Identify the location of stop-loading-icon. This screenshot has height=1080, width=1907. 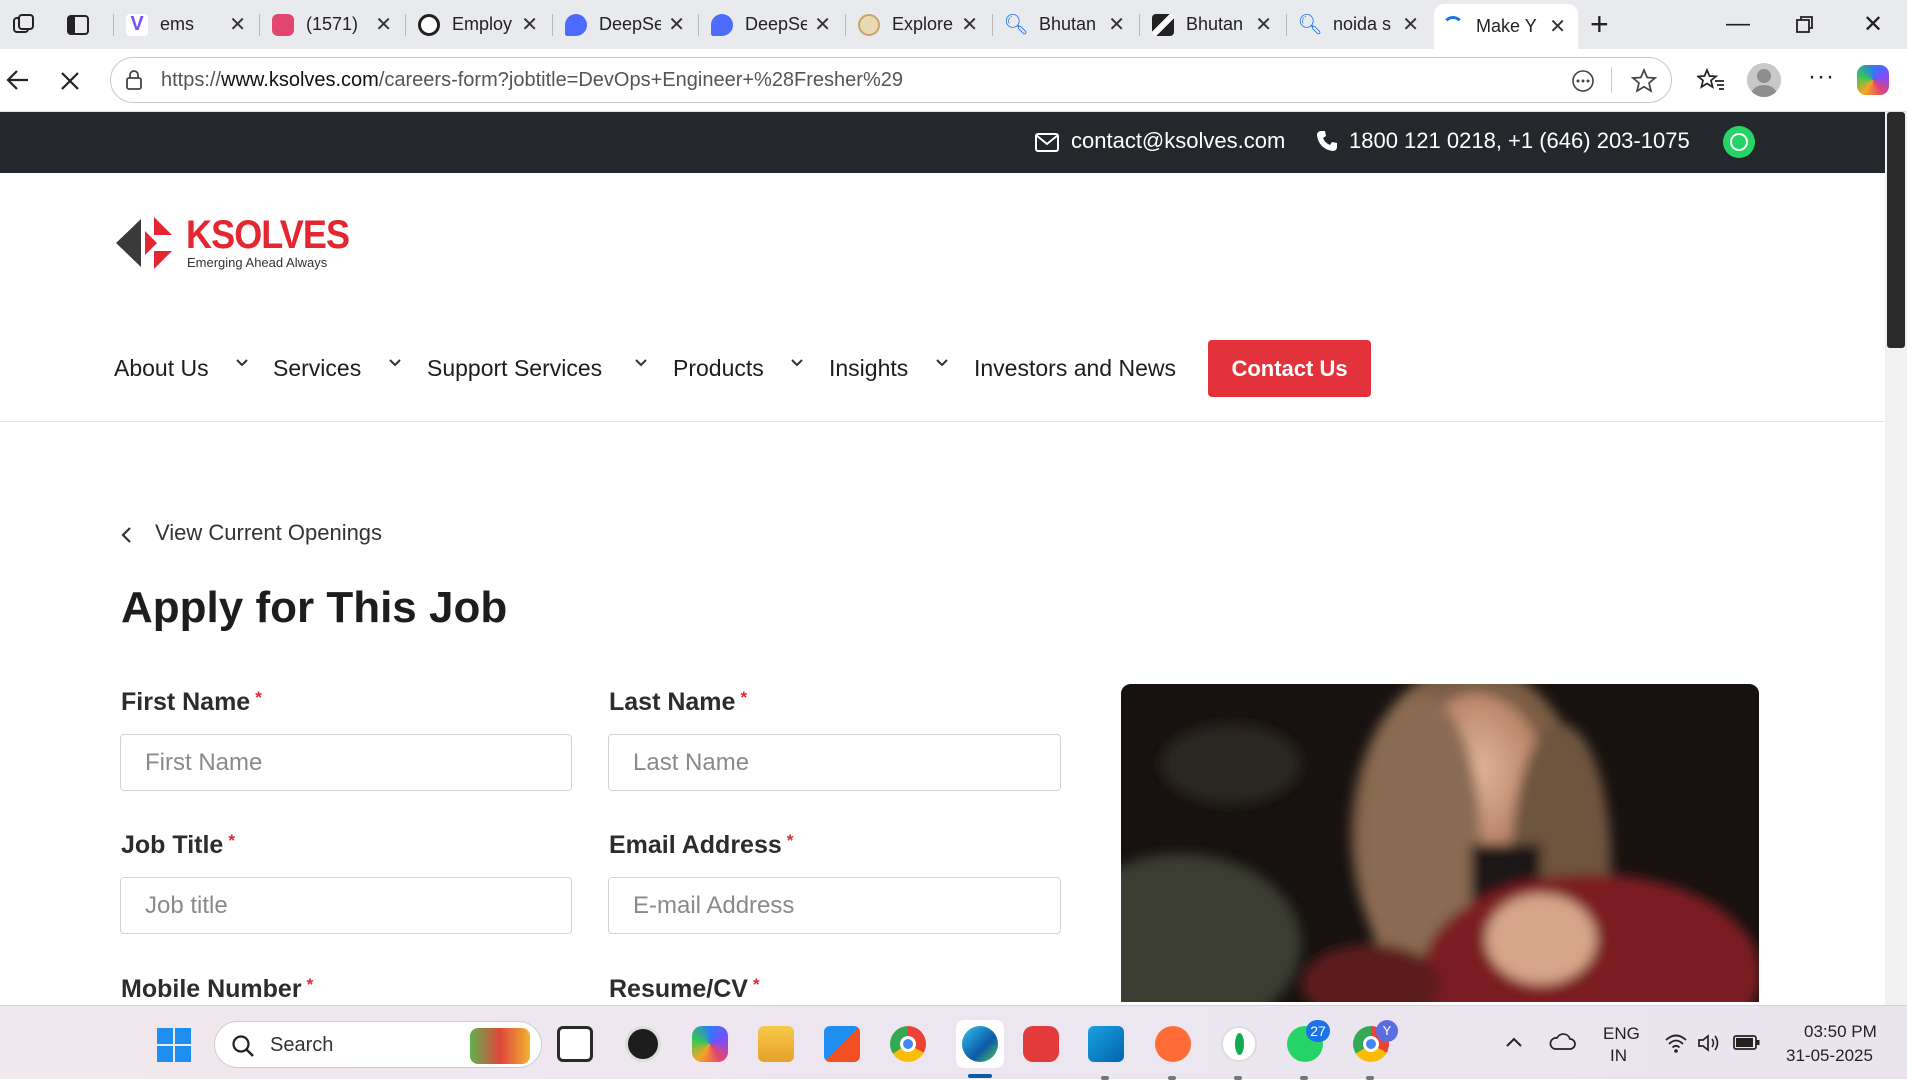
(70, 81).